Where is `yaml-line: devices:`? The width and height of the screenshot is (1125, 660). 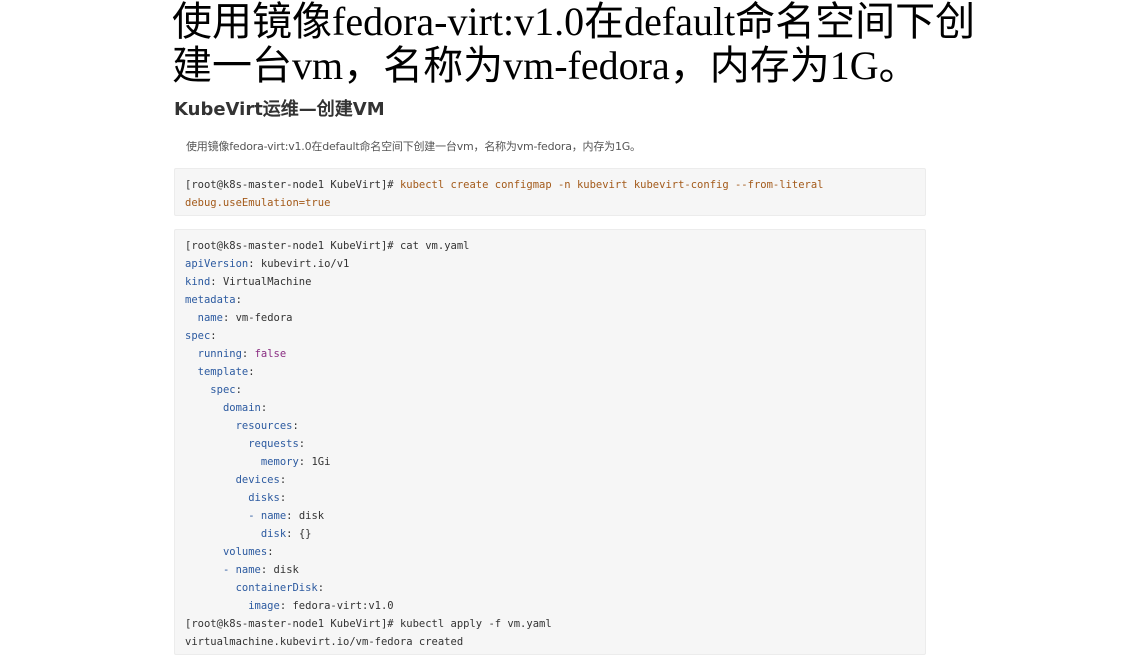
yaml-line: devices: is located at coordinates (261, 480).